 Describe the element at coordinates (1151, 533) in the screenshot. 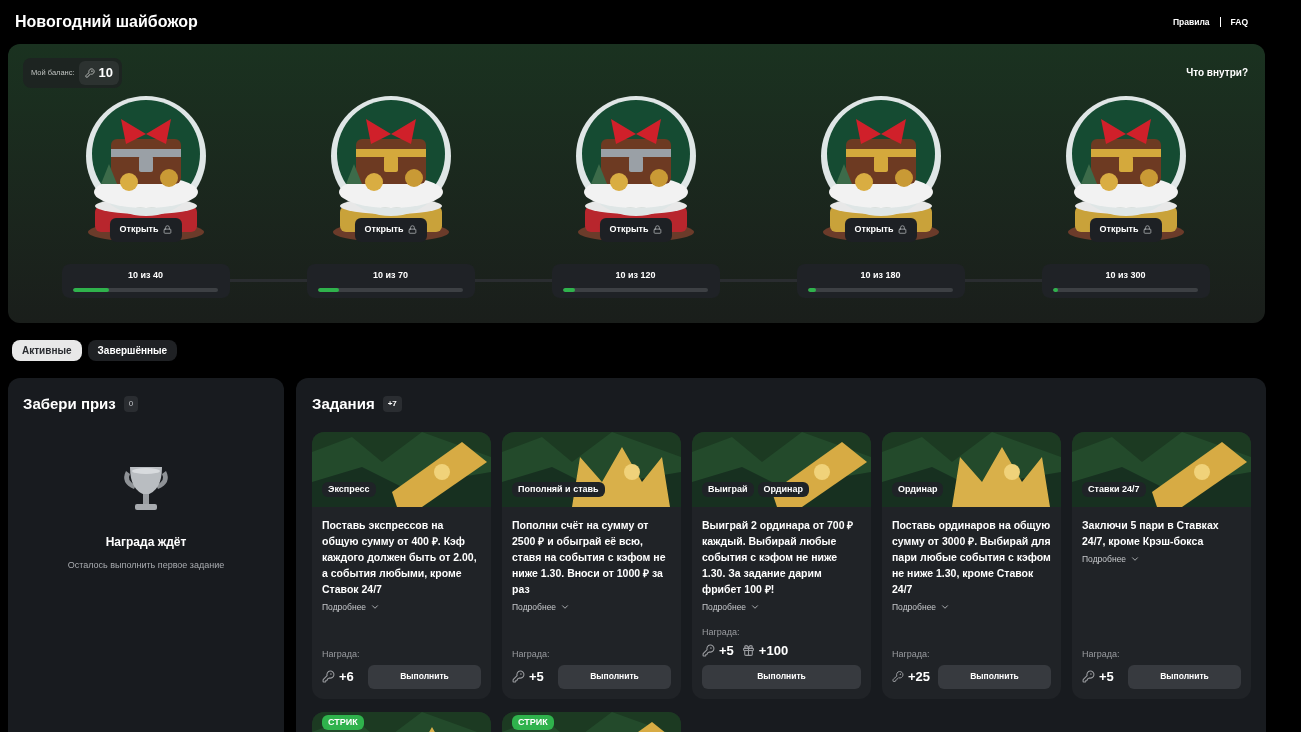

I see `task-description: Заключи 5 пари в Ставках 24/7, кроме Крэш-бокса` at that location.